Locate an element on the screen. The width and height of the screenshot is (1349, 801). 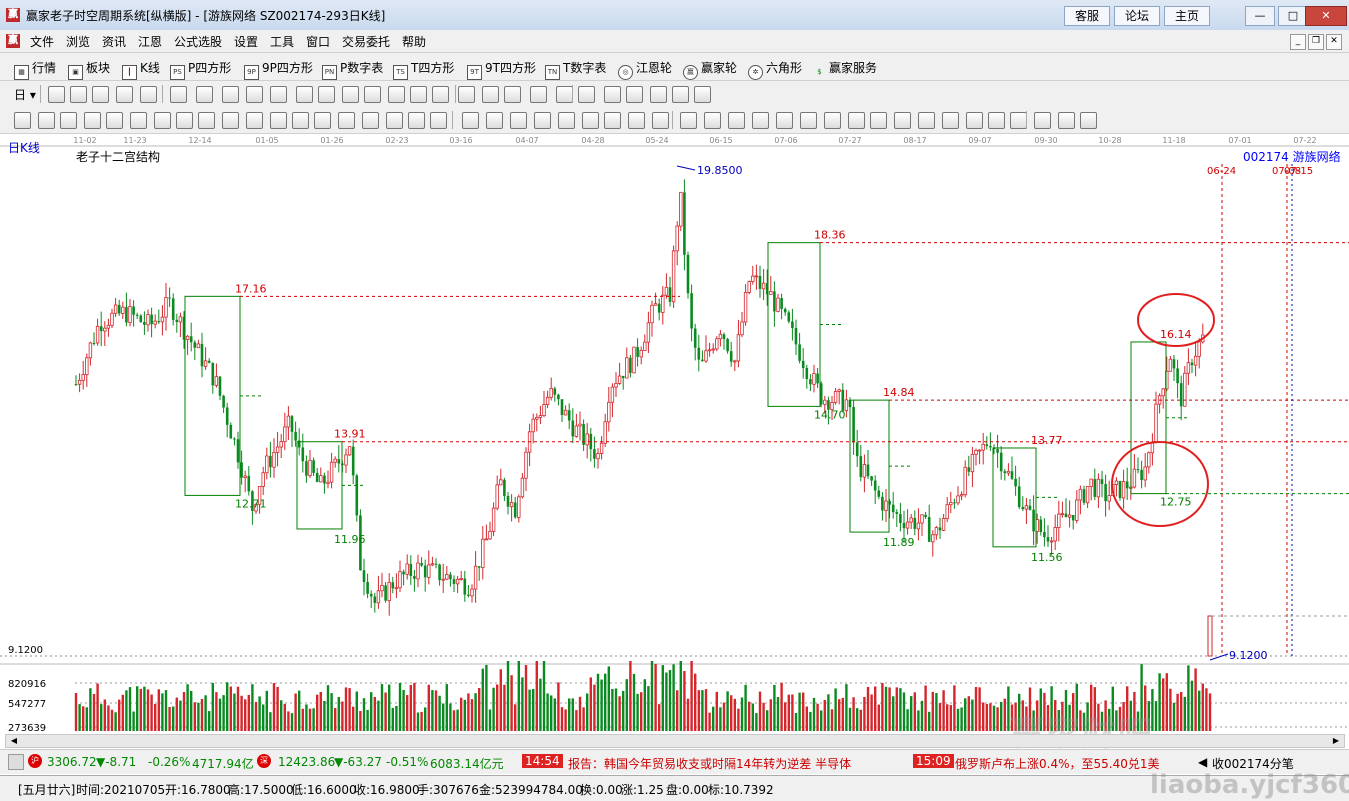
tb2icons-tool-20-icon is located at coordinates (538, 94).